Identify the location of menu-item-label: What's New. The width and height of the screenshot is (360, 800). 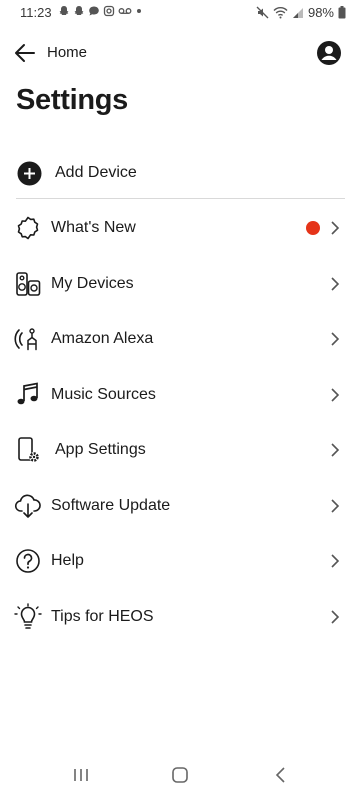
(93, 227).